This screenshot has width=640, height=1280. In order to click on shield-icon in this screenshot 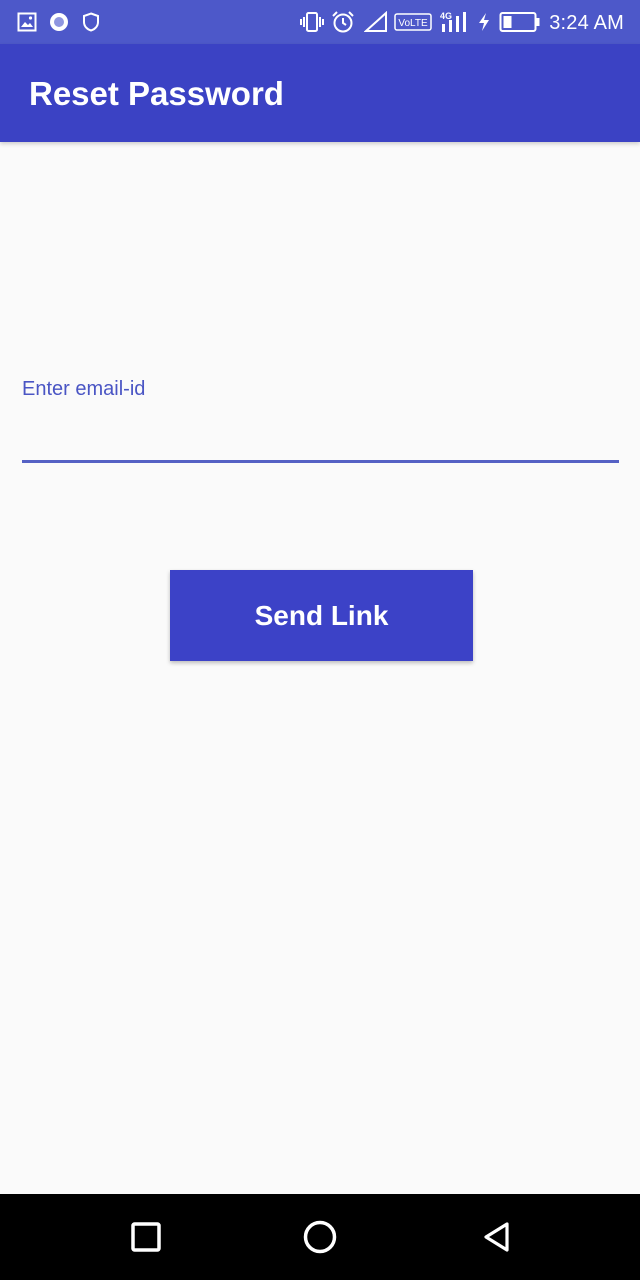, I will do `click(91, 22)`.